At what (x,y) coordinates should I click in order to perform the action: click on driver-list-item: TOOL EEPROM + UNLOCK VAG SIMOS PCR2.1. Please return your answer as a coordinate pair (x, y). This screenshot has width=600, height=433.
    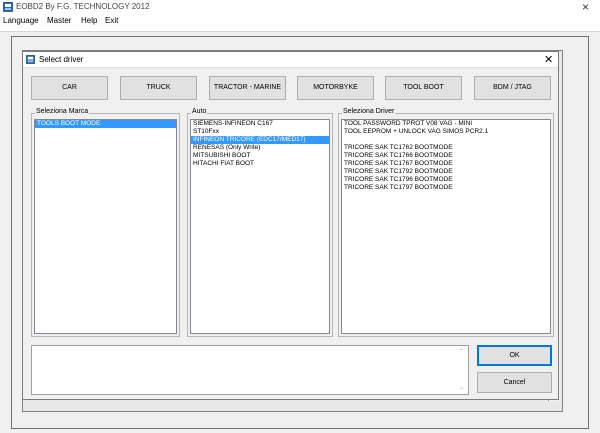
    Looking at the image, I should click on (446, 132).